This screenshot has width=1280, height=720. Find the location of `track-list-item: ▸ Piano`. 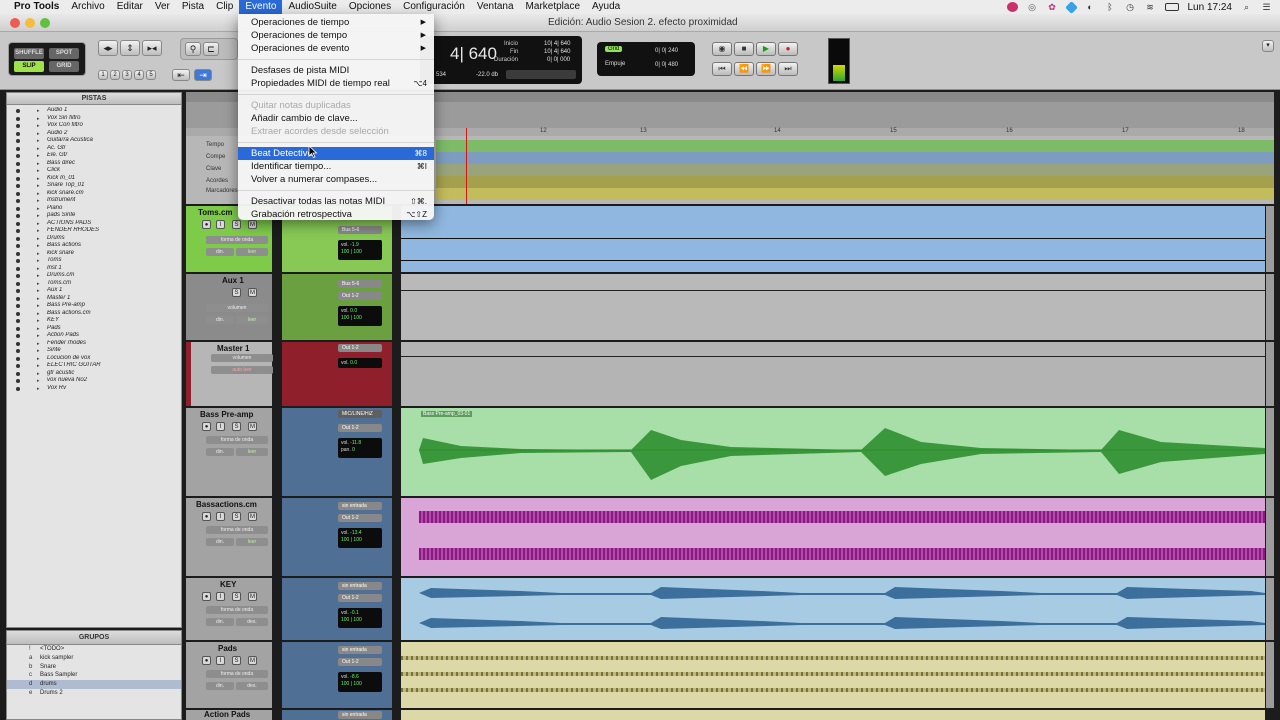

track-list-item: ▸ Piano is located at coordinates (94, 209).